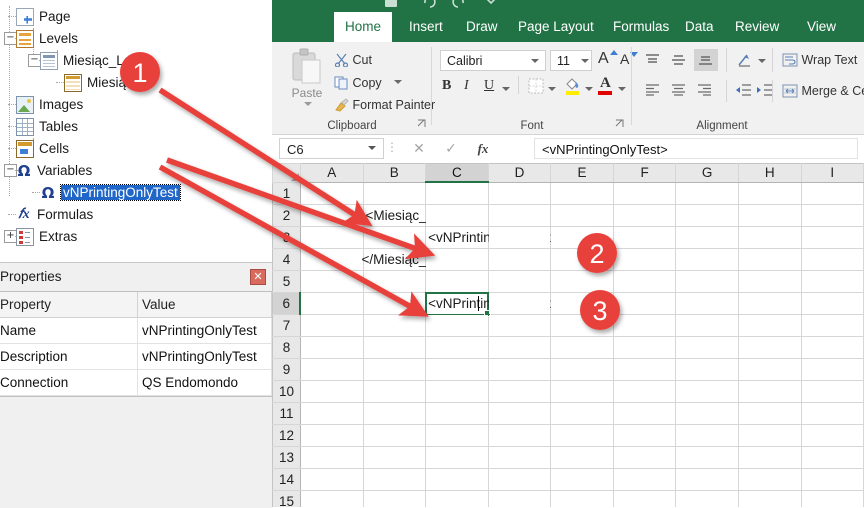 This screenshot has height=508, width=864. Describe the element at coordinates (832, 479) in the screenshot. I see `cell-i14` at that location.